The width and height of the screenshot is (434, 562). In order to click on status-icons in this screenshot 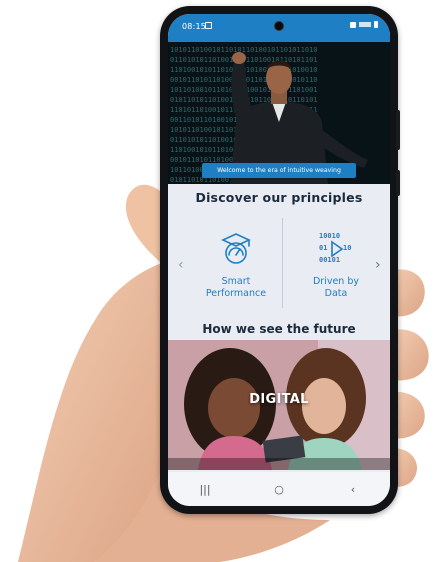, I will do `click(364, 24)`.